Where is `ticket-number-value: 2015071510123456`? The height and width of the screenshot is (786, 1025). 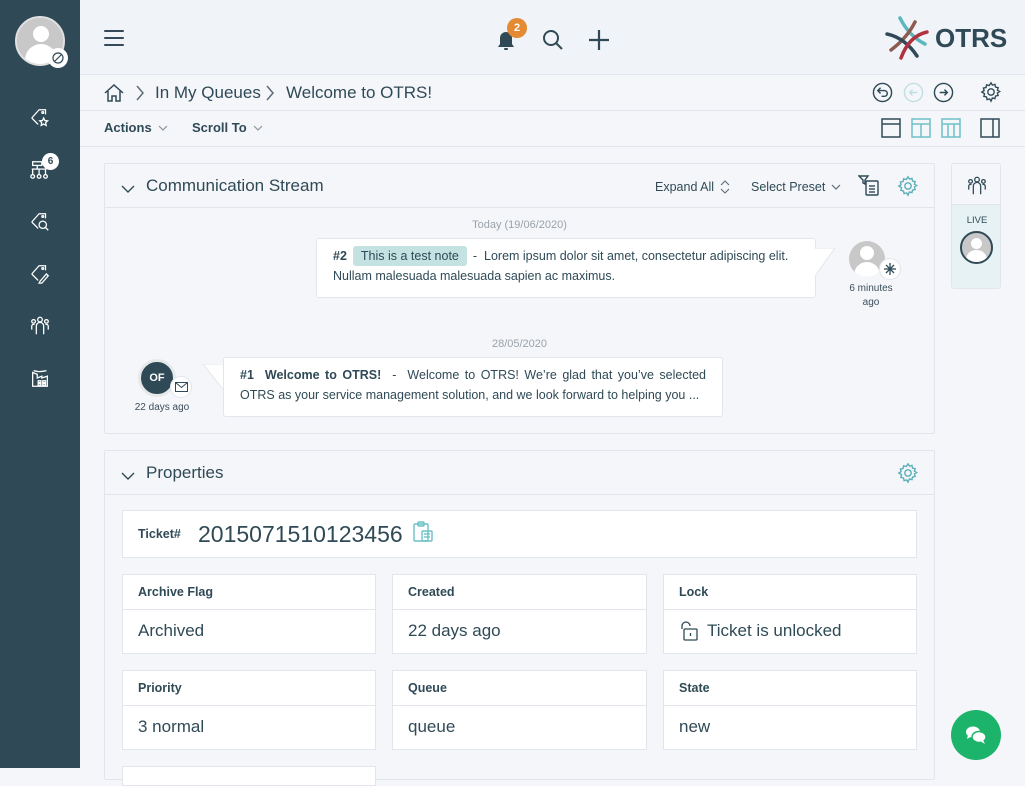
ticket-number-value: 2015071510123456 is located at coordinates (300, 533).